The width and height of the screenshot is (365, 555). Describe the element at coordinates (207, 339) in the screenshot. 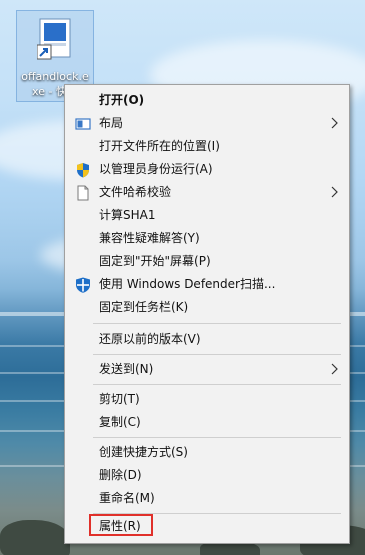

I see `menu-item-restore-versions: 还原以前的版本(V)` at that location.